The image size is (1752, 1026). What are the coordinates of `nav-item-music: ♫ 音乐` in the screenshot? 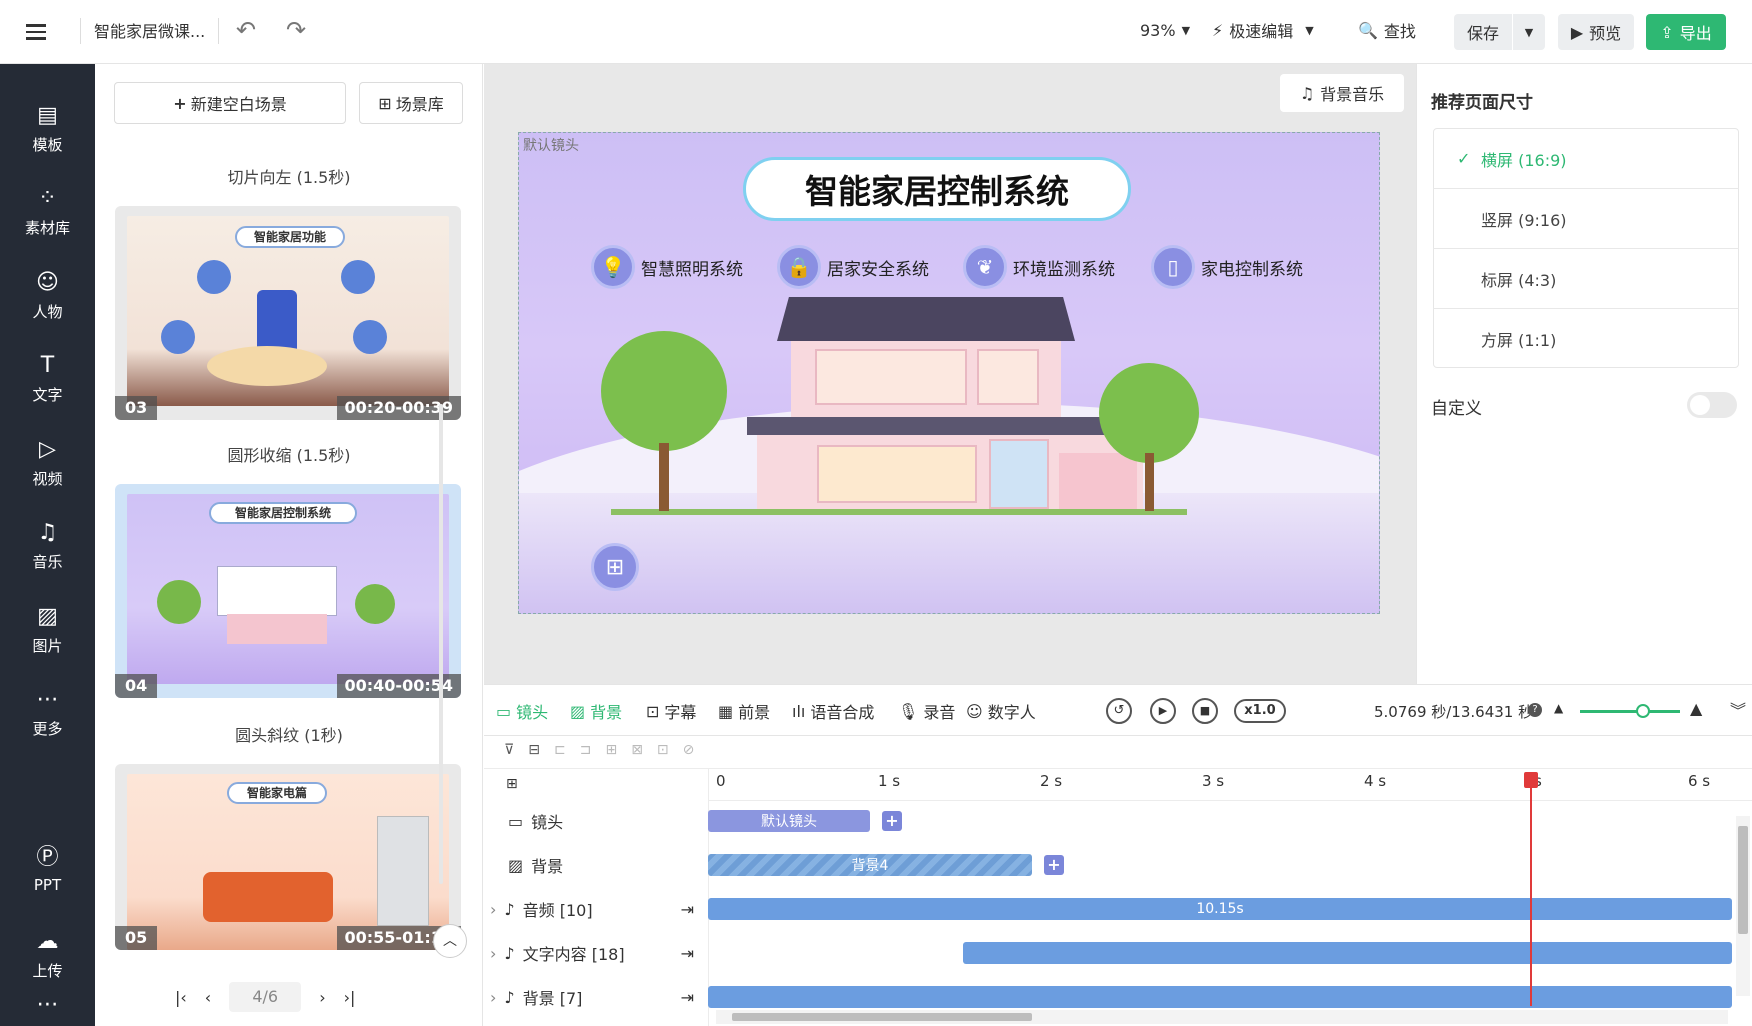 It's located at (47, 546).